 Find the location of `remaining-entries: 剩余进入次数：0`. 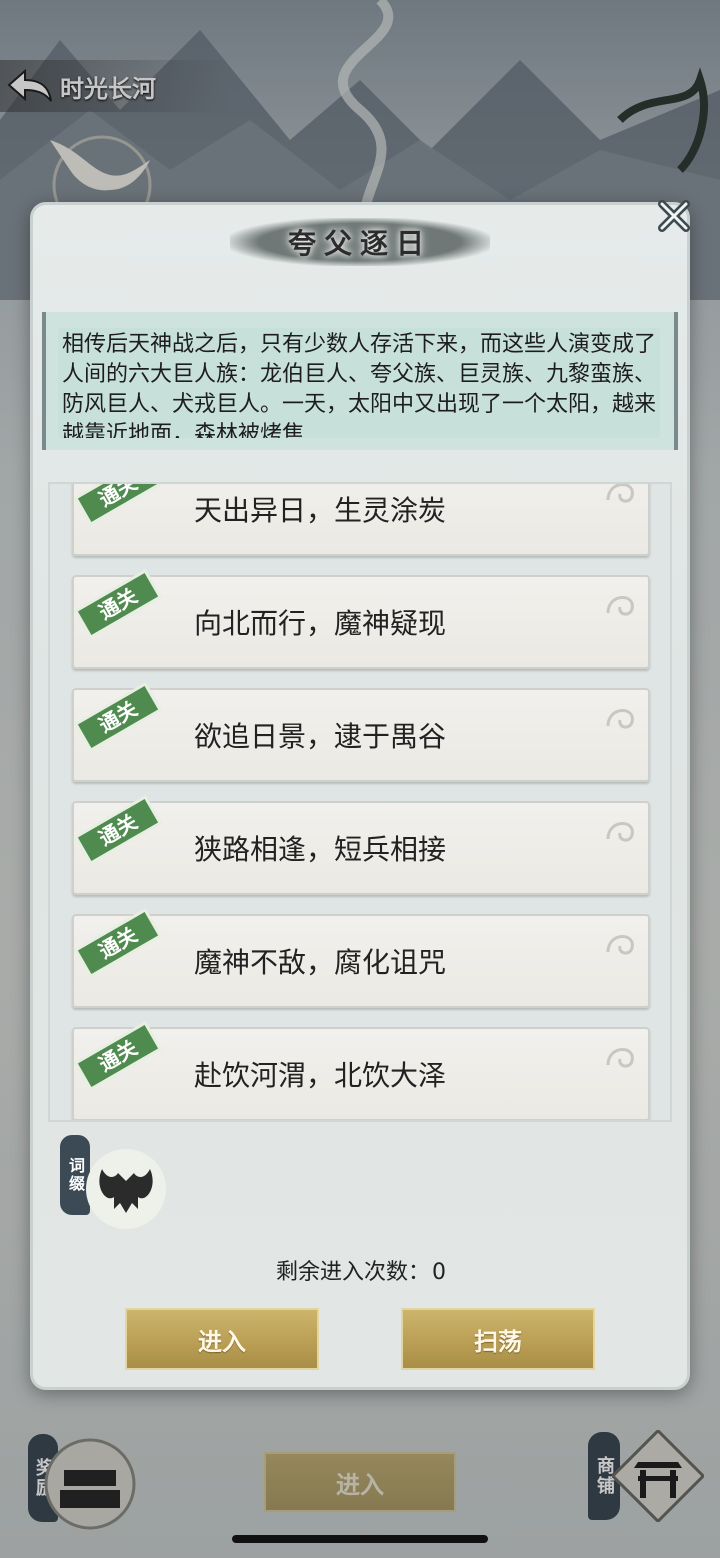

remaining-entries: 剩余进入次数：0 is located at coordinates (360, 1270).